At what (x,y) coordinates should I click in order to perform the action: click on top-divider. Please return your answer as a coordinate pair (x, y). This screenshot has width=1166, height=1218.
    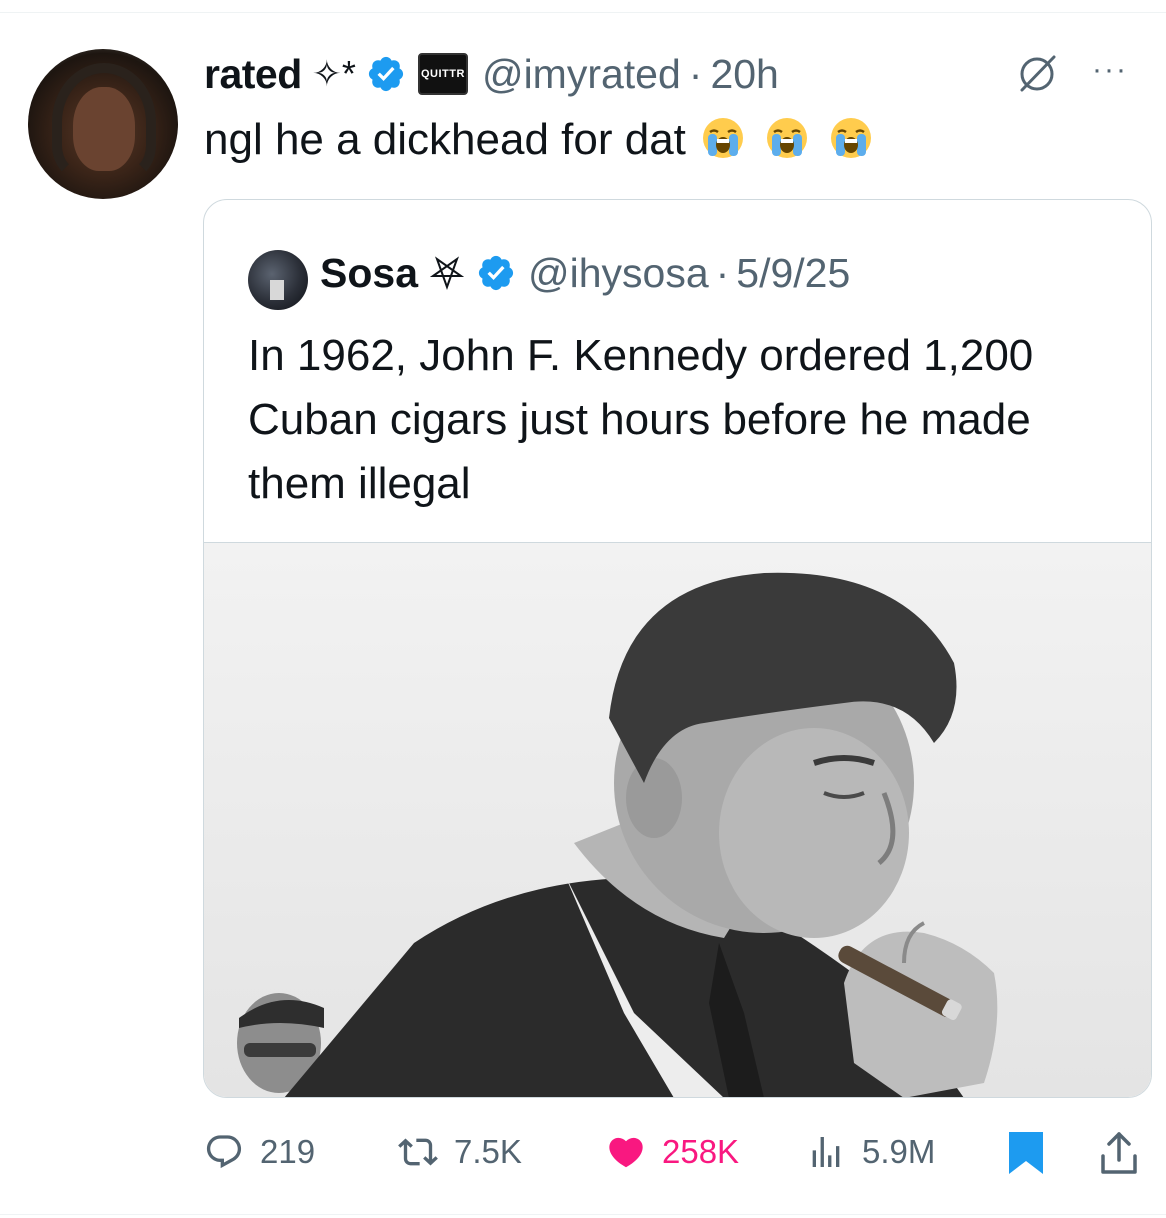
    Looking at the image, I should click on (583, 12).